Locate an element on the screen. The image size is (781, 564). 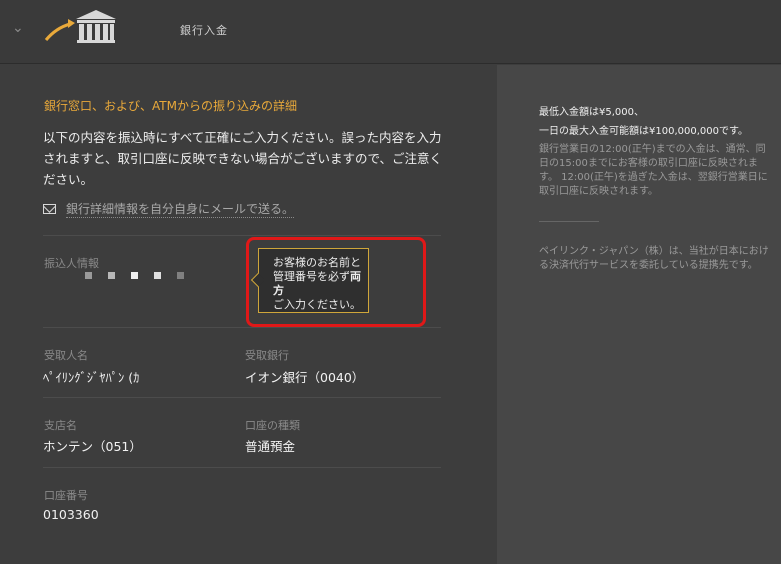
account-type-label: 口座の種類 is located at coordinates (272, 425).